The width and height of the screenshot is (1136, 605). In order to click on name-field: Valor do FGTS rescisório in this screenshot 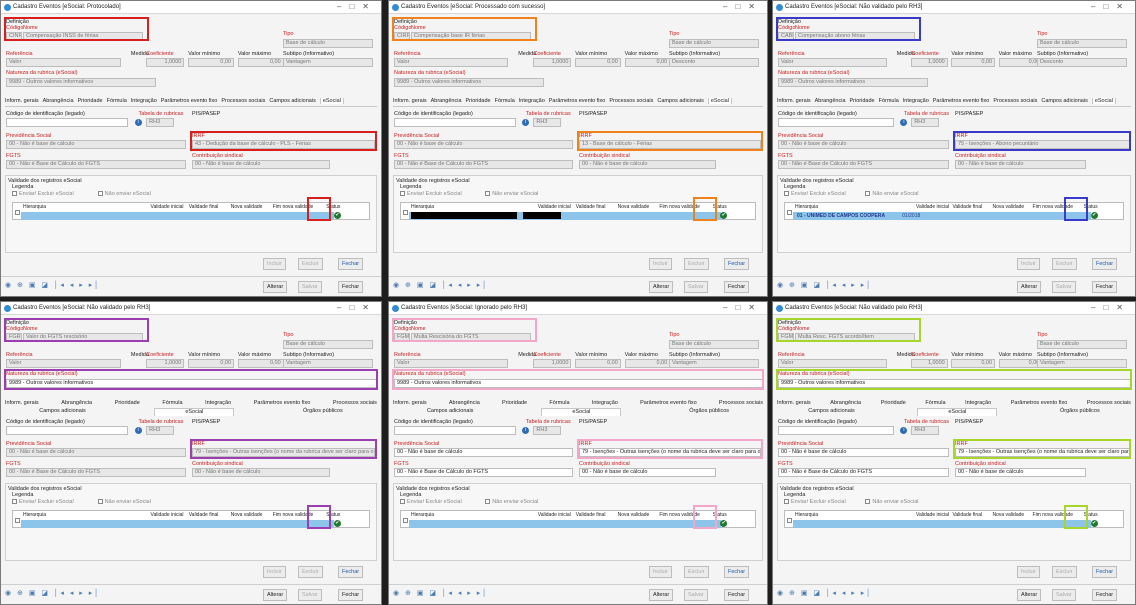, I will do `click(83, 337)`.